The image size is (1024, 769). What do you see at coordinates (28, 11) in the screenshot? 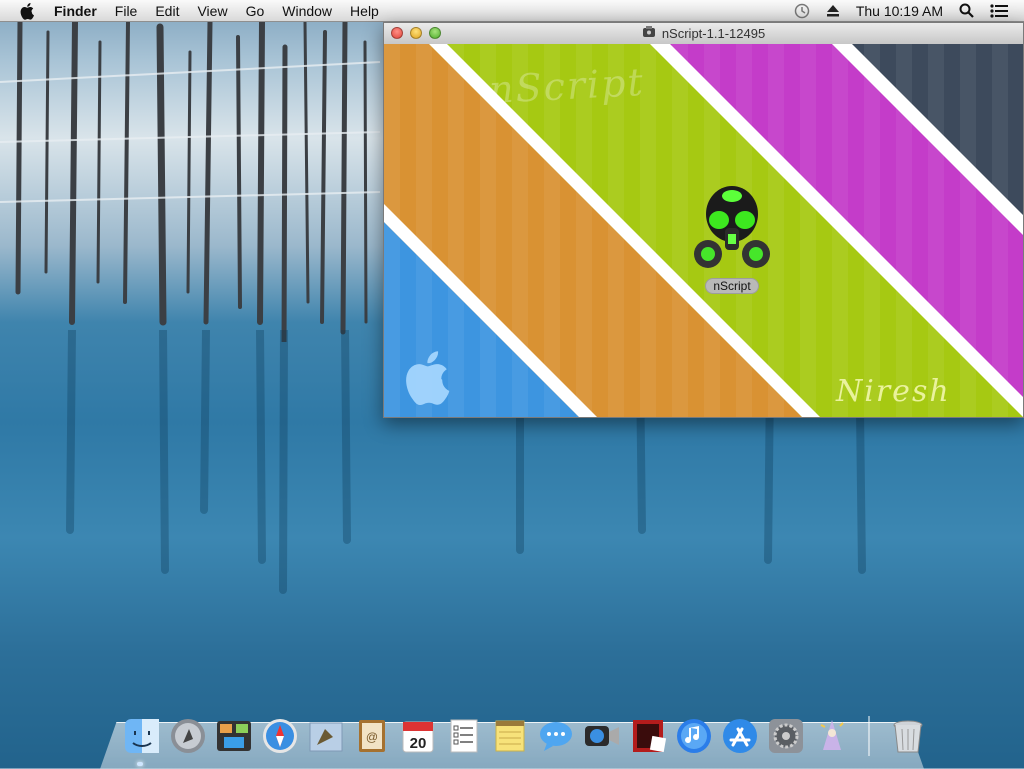
I see `apple-menu-icon` at bounding box center [28, 11].